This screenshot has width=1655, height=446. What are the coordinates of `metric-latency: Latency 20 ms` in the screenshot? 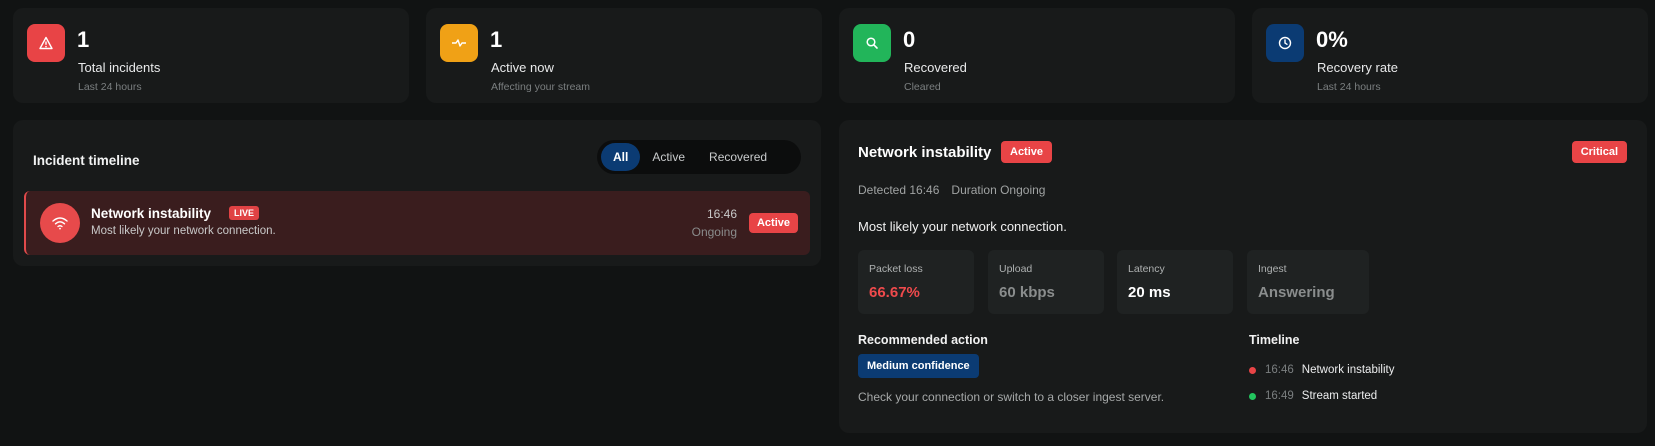 It's located at (1175, 282).